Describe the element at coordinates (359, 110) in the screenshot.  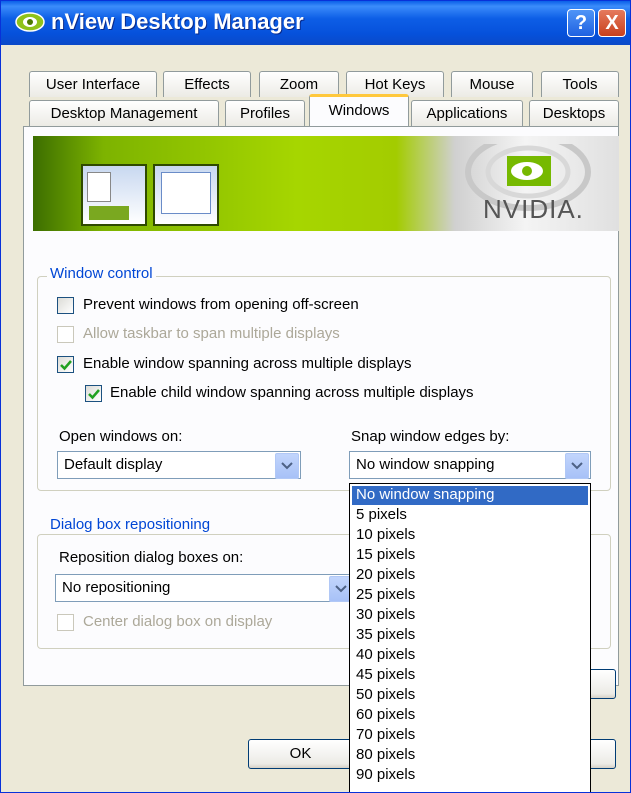
I see `tab-windows: Windows` at that location.